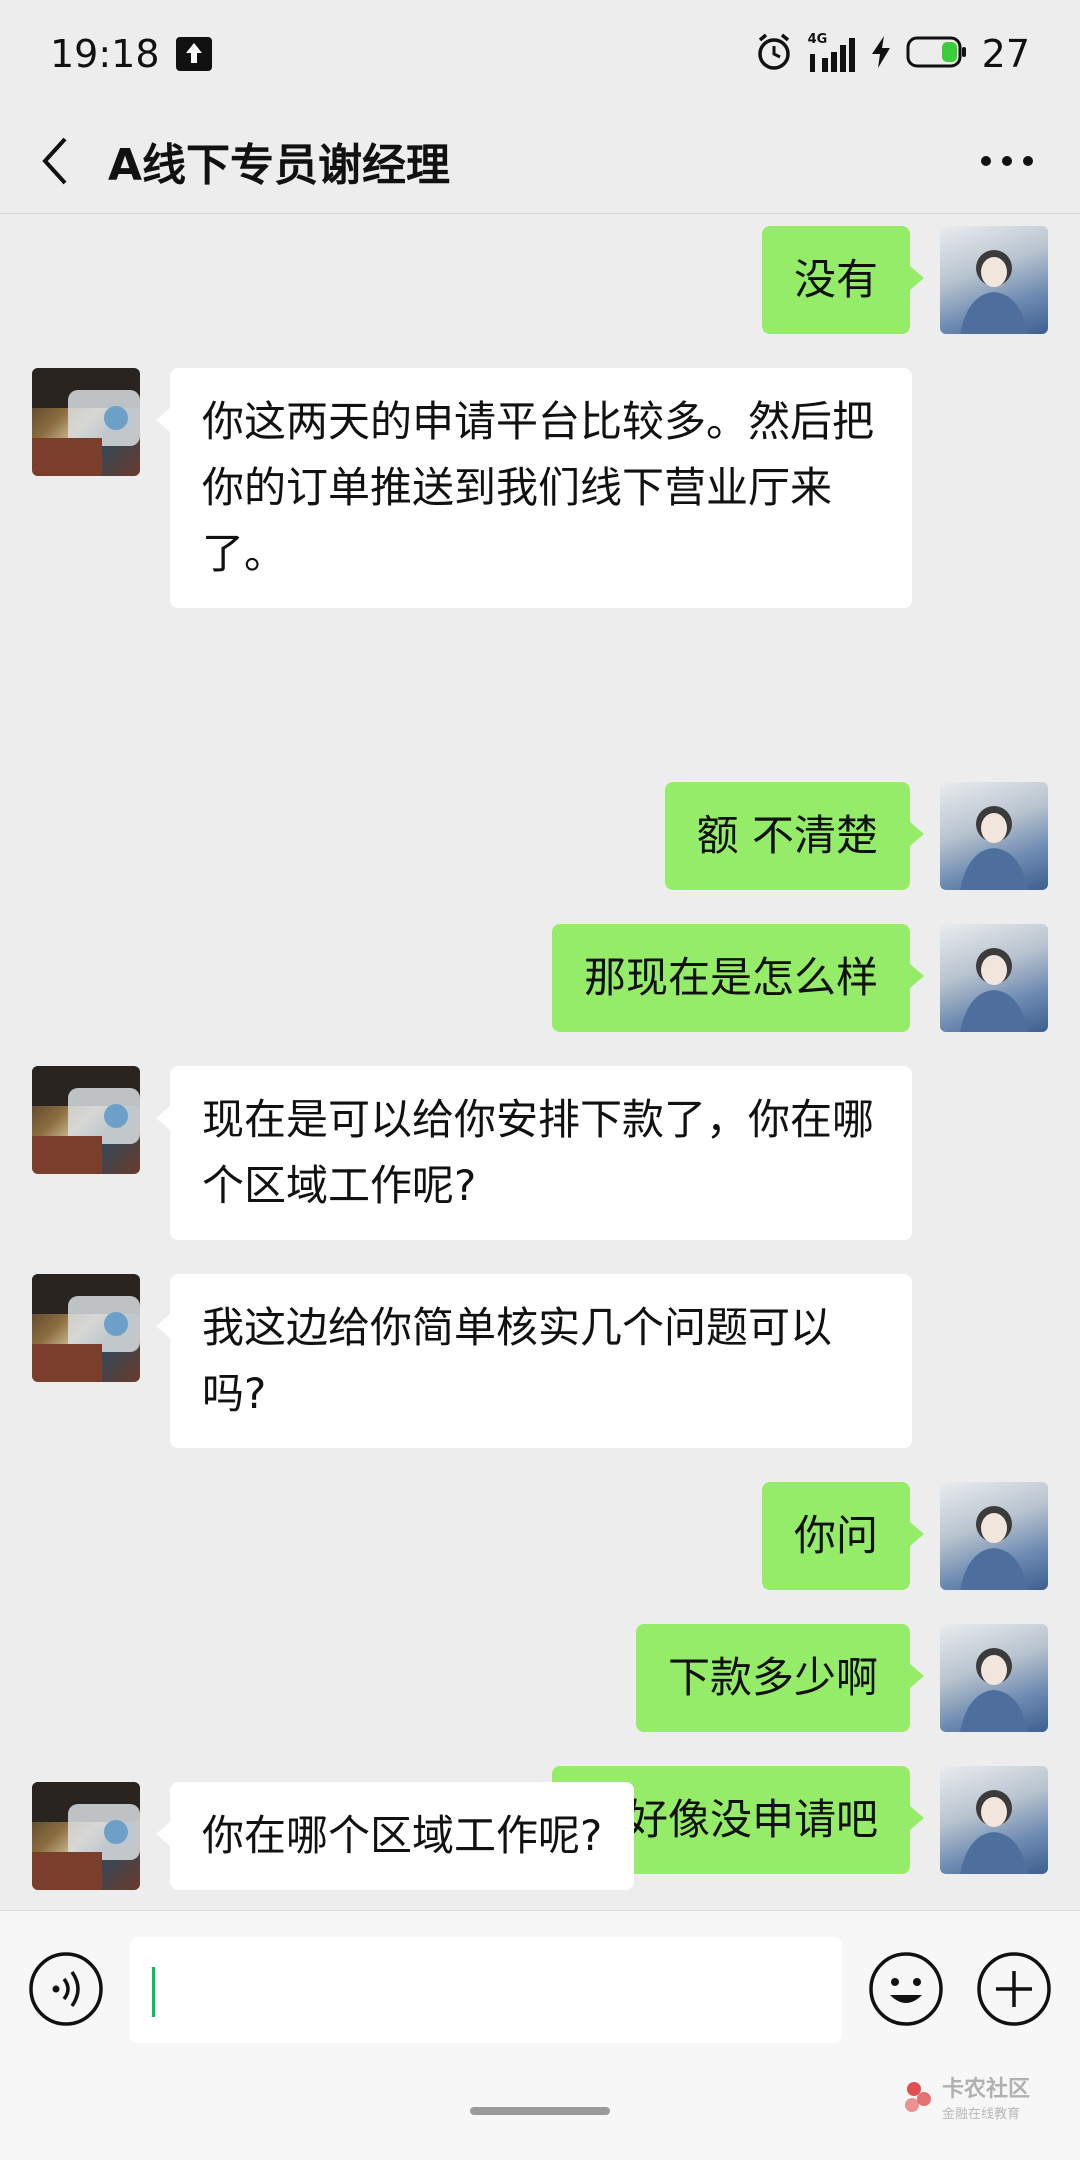 The height and width of the screenshot is (2160, 1080). Describe the element at coordinates (937, 54) in the screenshot. I see `battery-icon` at that location.